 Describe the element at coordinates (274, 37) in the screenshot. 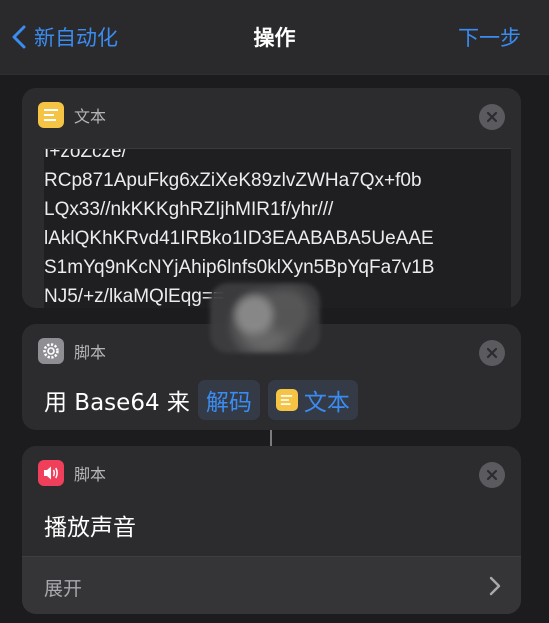

I see `nav-bar: 新自动化 操作 下一步` at that location.